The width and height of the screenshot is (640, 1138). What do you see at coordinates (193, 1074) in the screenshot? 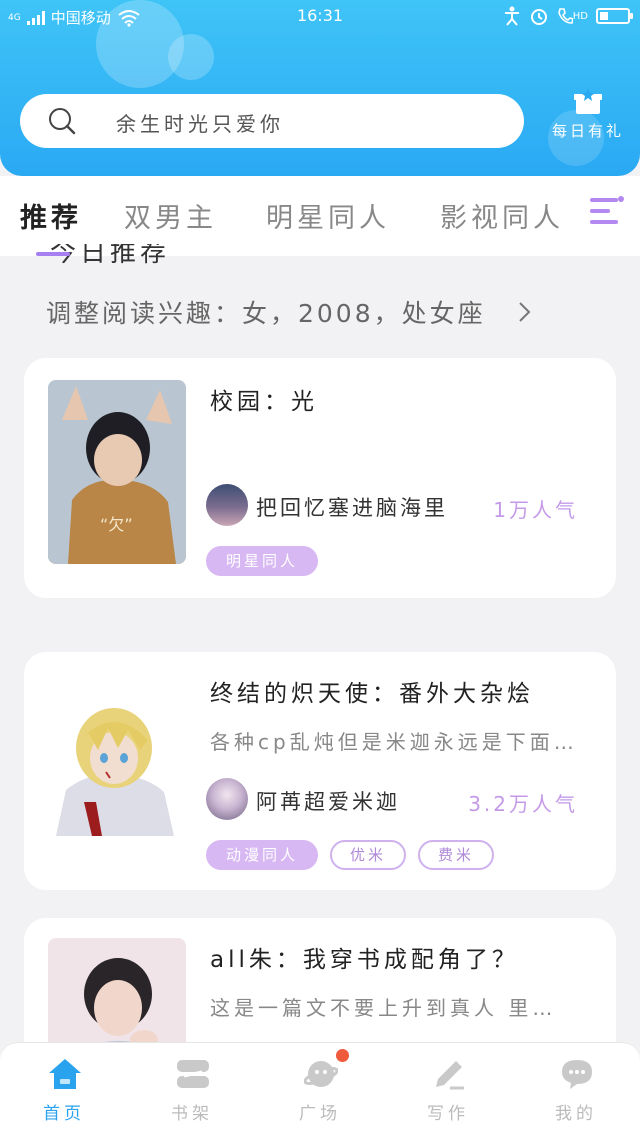
I see `bookshelf-icon` at bounding box center [193, 1074].